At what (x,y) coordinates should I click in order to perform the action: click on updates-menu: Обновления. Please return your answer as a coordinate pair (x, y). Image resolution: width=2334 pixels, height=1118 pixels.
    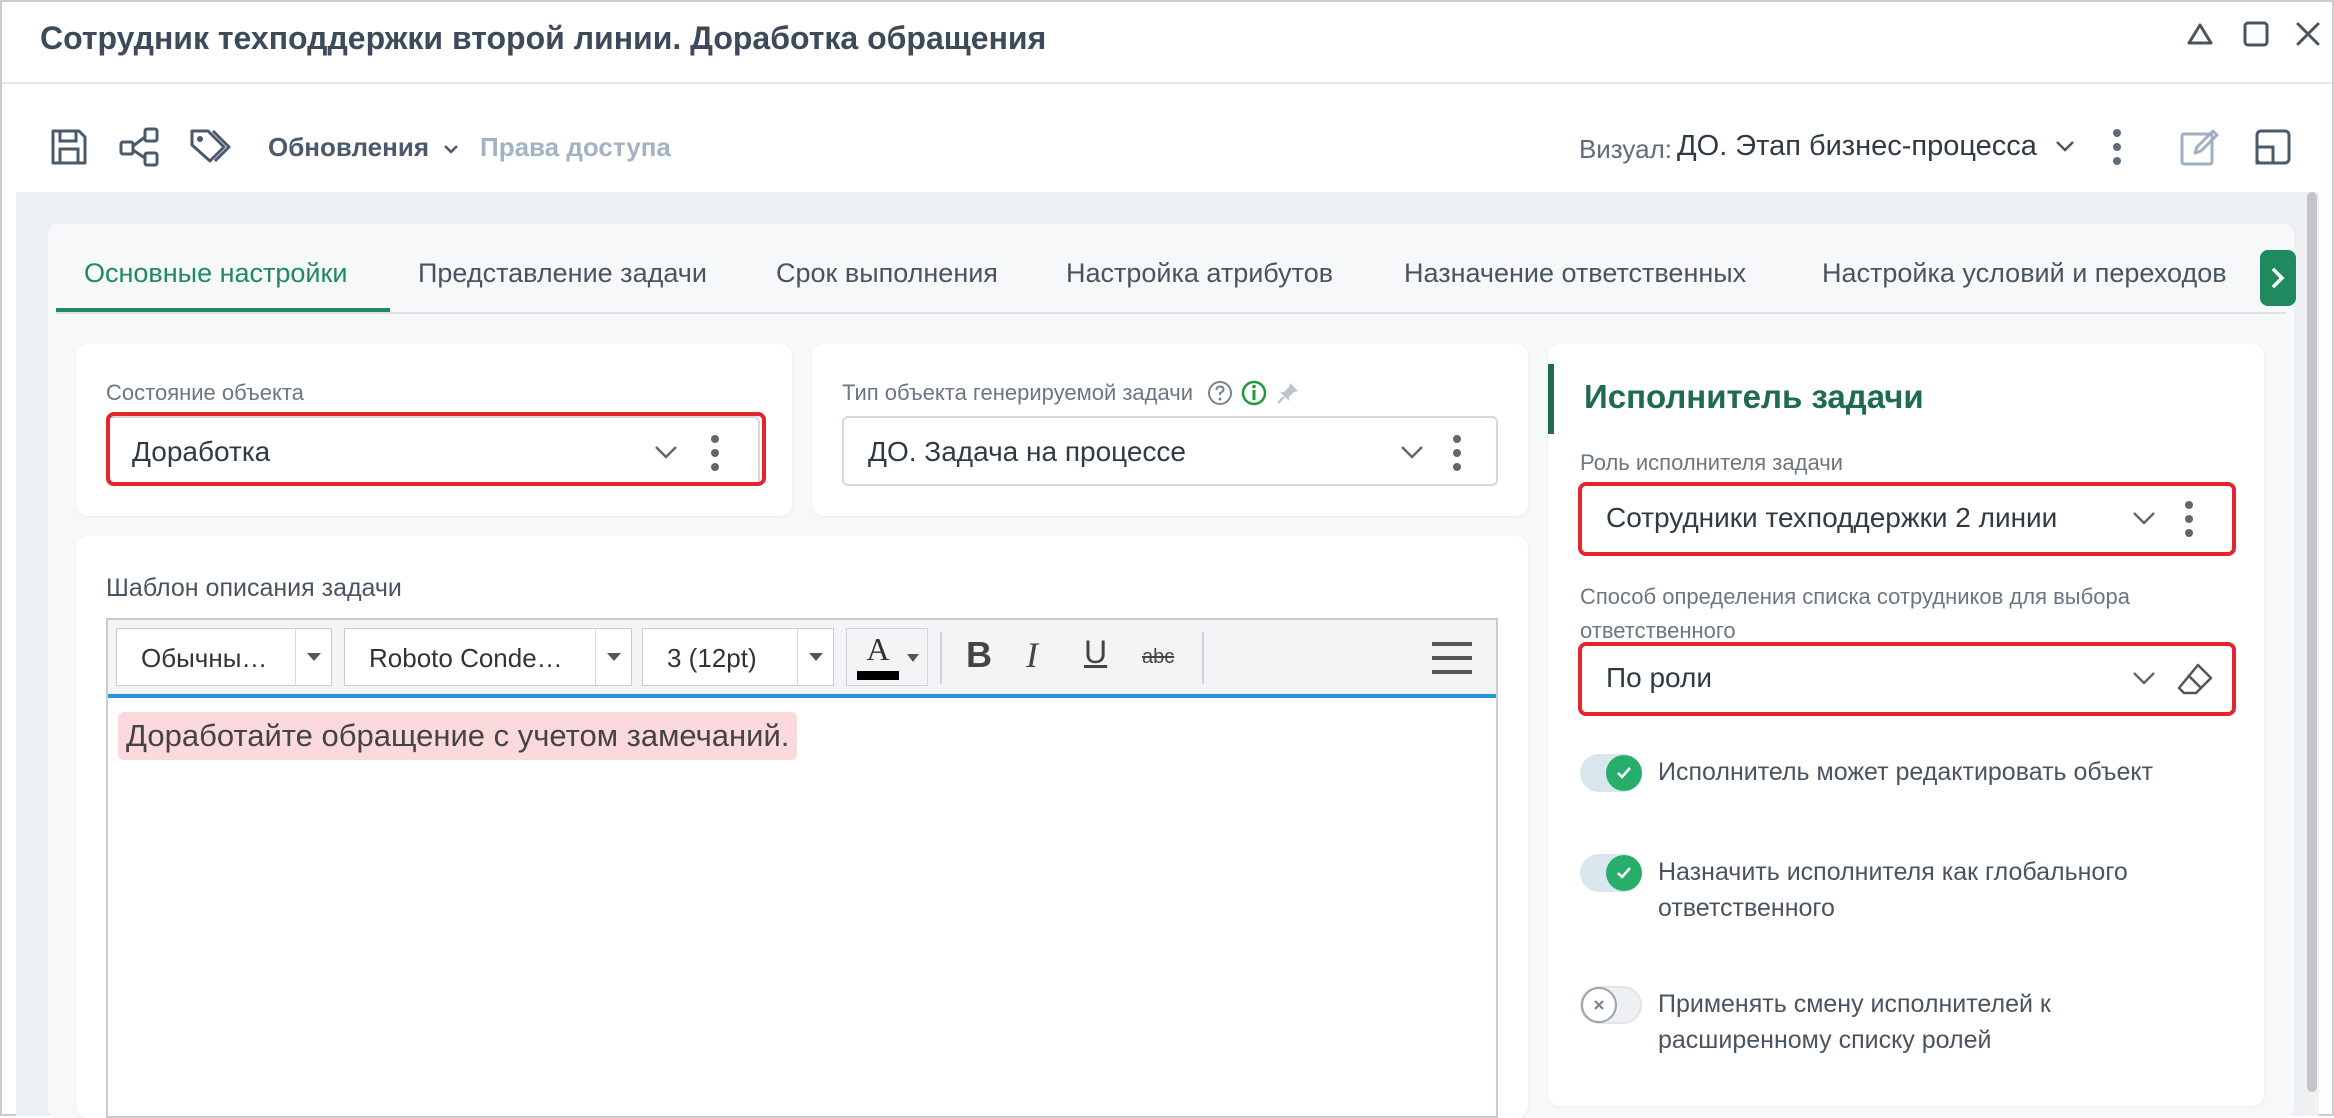
    Looking at the image, I should click on (364, 147).